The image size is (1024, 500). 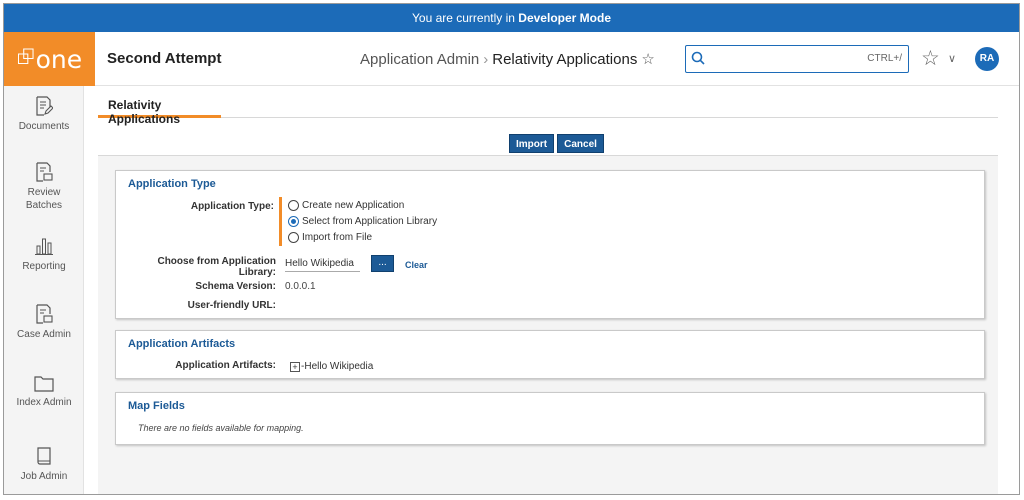 What do you see at coordinates (44, 314) in the screenshot?
I see `case-admin-icon` at bounding box center [44, 314].